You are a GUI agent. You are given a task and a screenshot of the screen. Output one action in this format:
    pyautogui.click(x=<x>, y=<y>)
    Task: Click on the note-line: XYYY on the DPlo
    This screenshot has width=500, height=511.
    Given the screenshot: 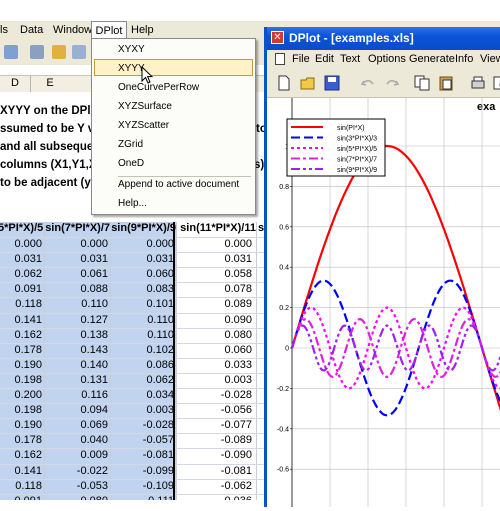 What is the action you would take?
    pyautogui.click(x=49, y=111)
    